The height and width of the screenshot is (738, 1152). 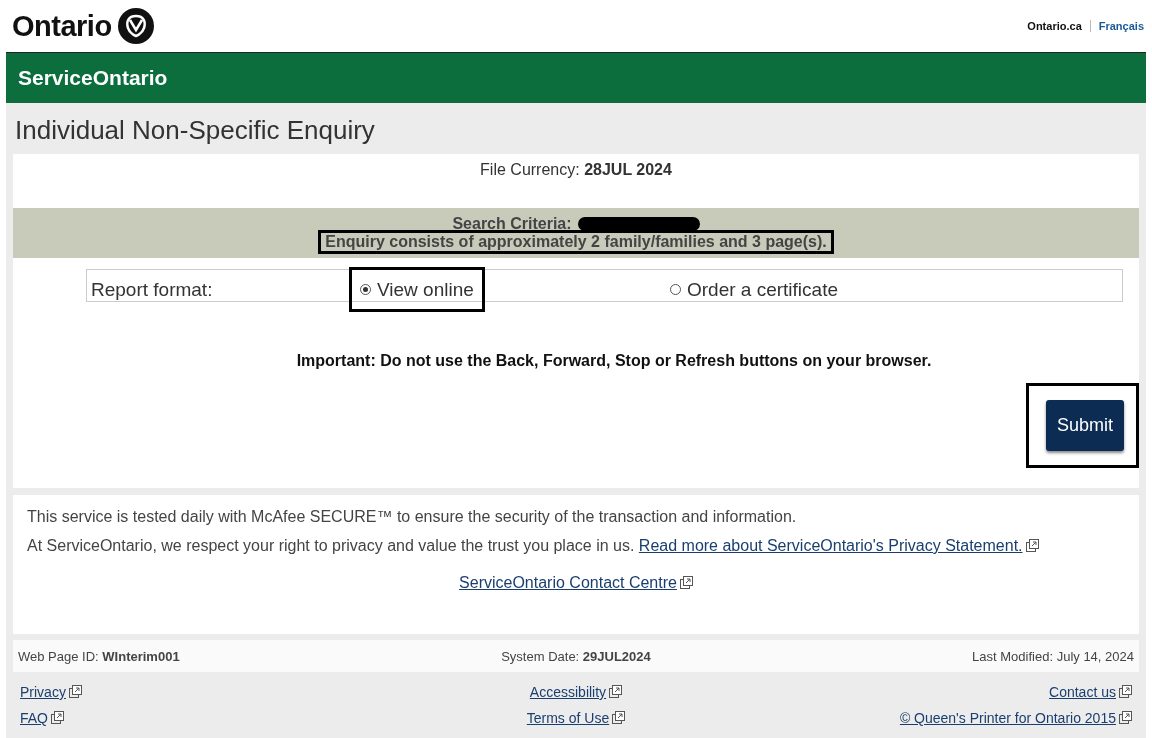 I want to click on footer-link: FAQ, so click(x=42, y=718).